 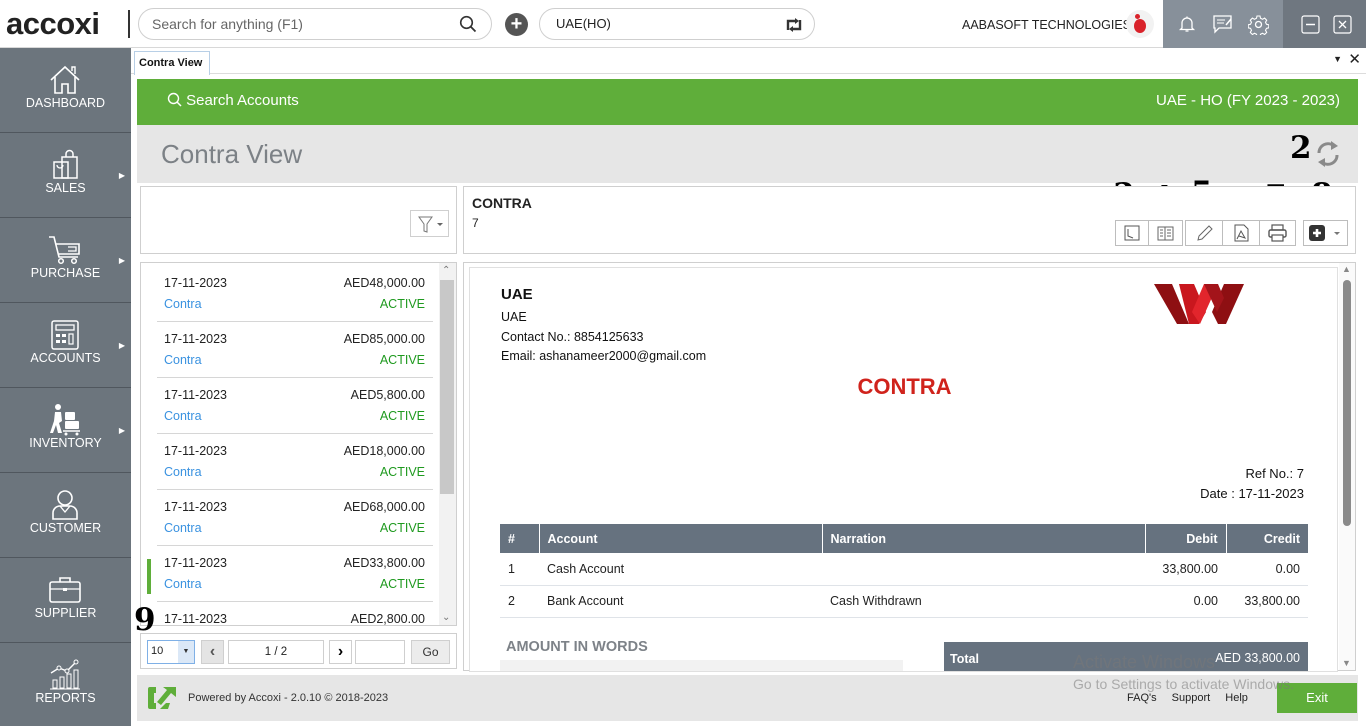 What do you see at coordinates (1258, 27) in the screenshot?
I see `gear-icon` at bounding box center [1258, 27].